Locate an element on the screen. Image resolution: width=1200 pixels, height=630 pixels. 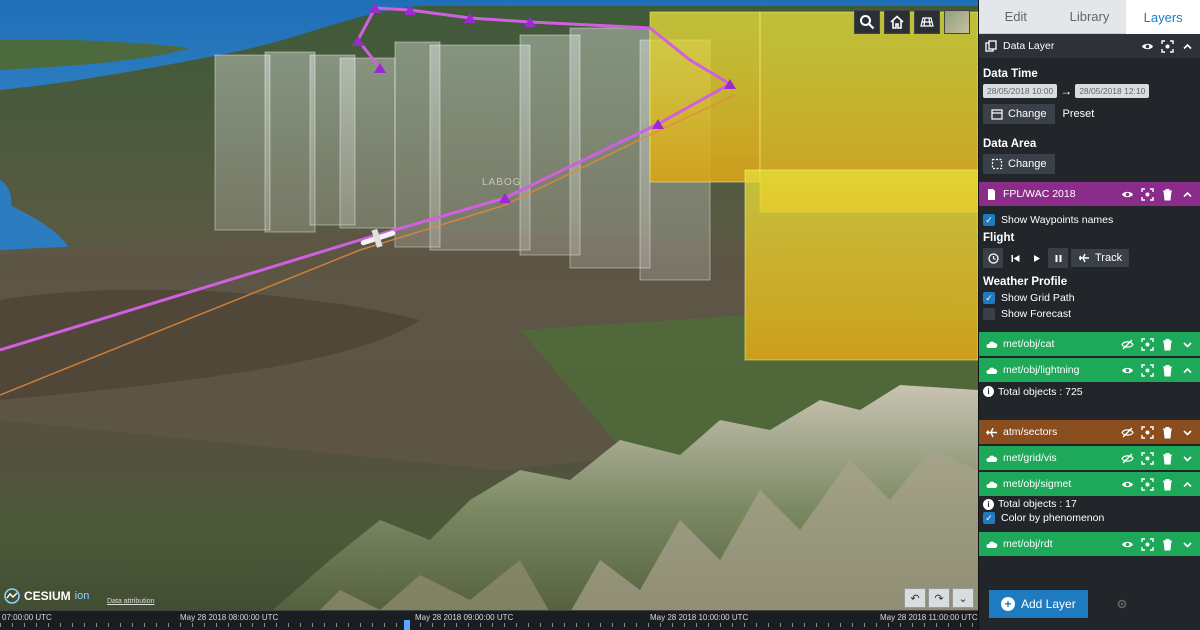
tab-edit: Edit is located at coordinates (1016, 17).